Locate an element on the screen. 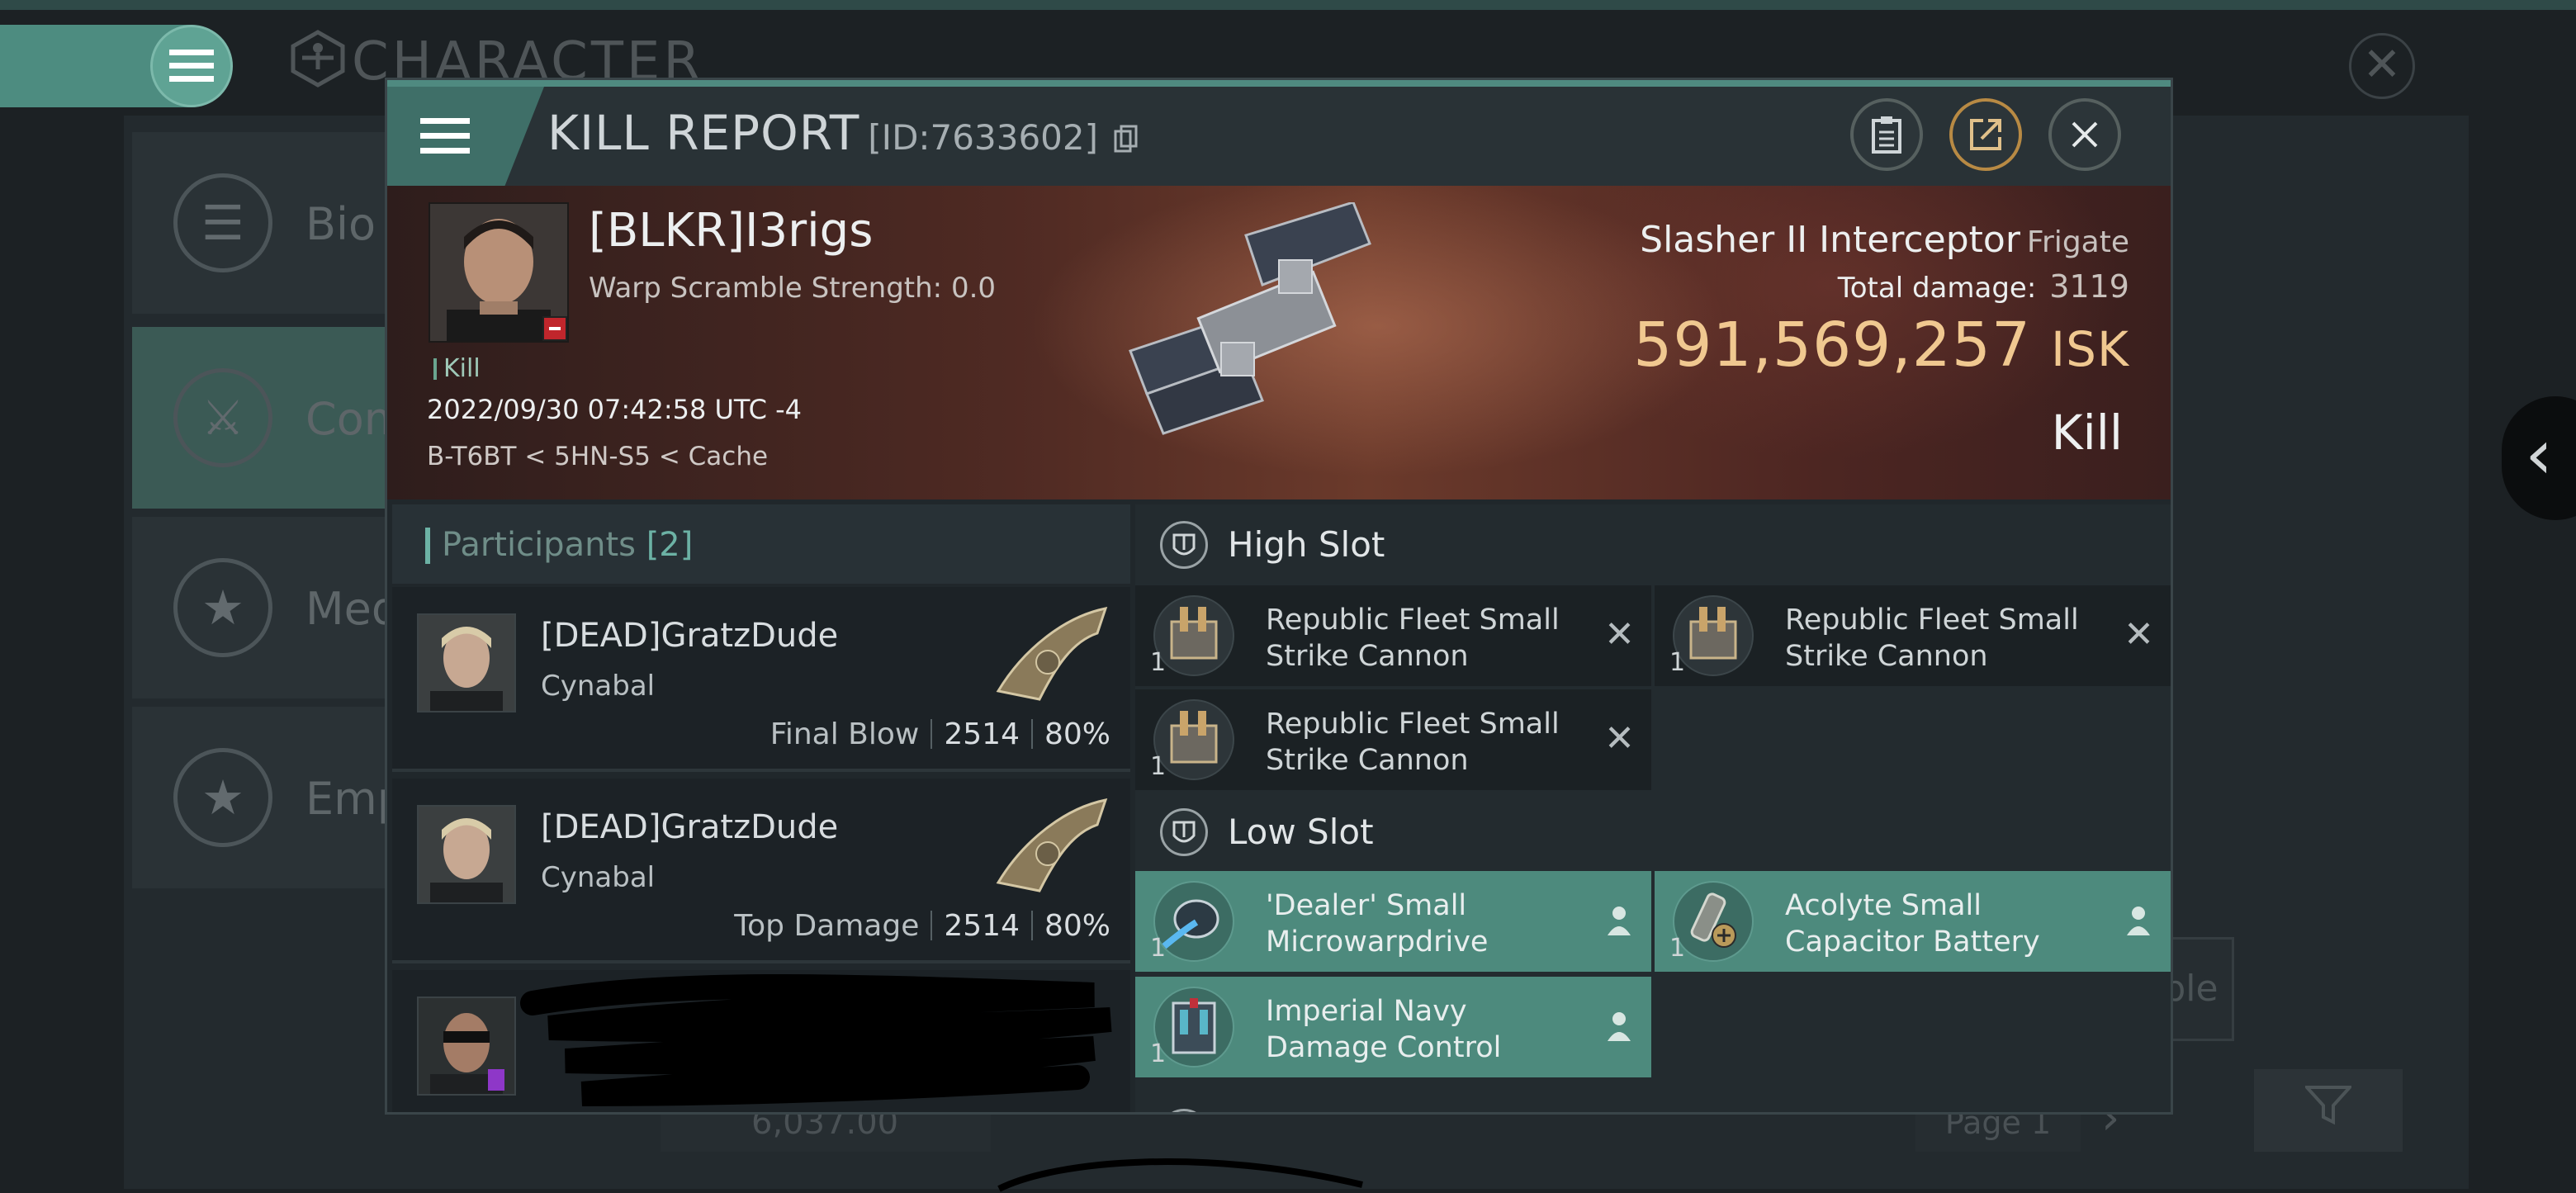 Image resolution: width=2576 pixels, height=1193 pixels. warp-scramble-strength: Warp Scramble Strength: 0.0 is located at coordinates (793, 288).